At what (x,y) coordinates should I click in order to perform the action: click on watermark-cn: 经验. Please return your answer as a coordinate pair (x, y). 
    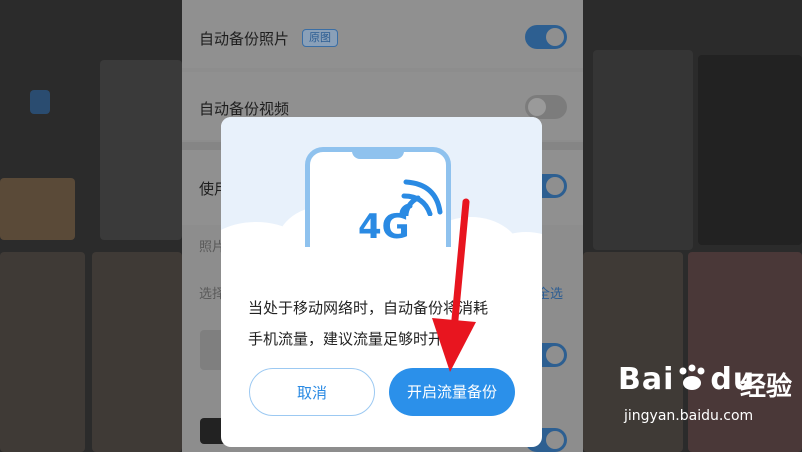
    Looking at the image, I should click on (766, 387).